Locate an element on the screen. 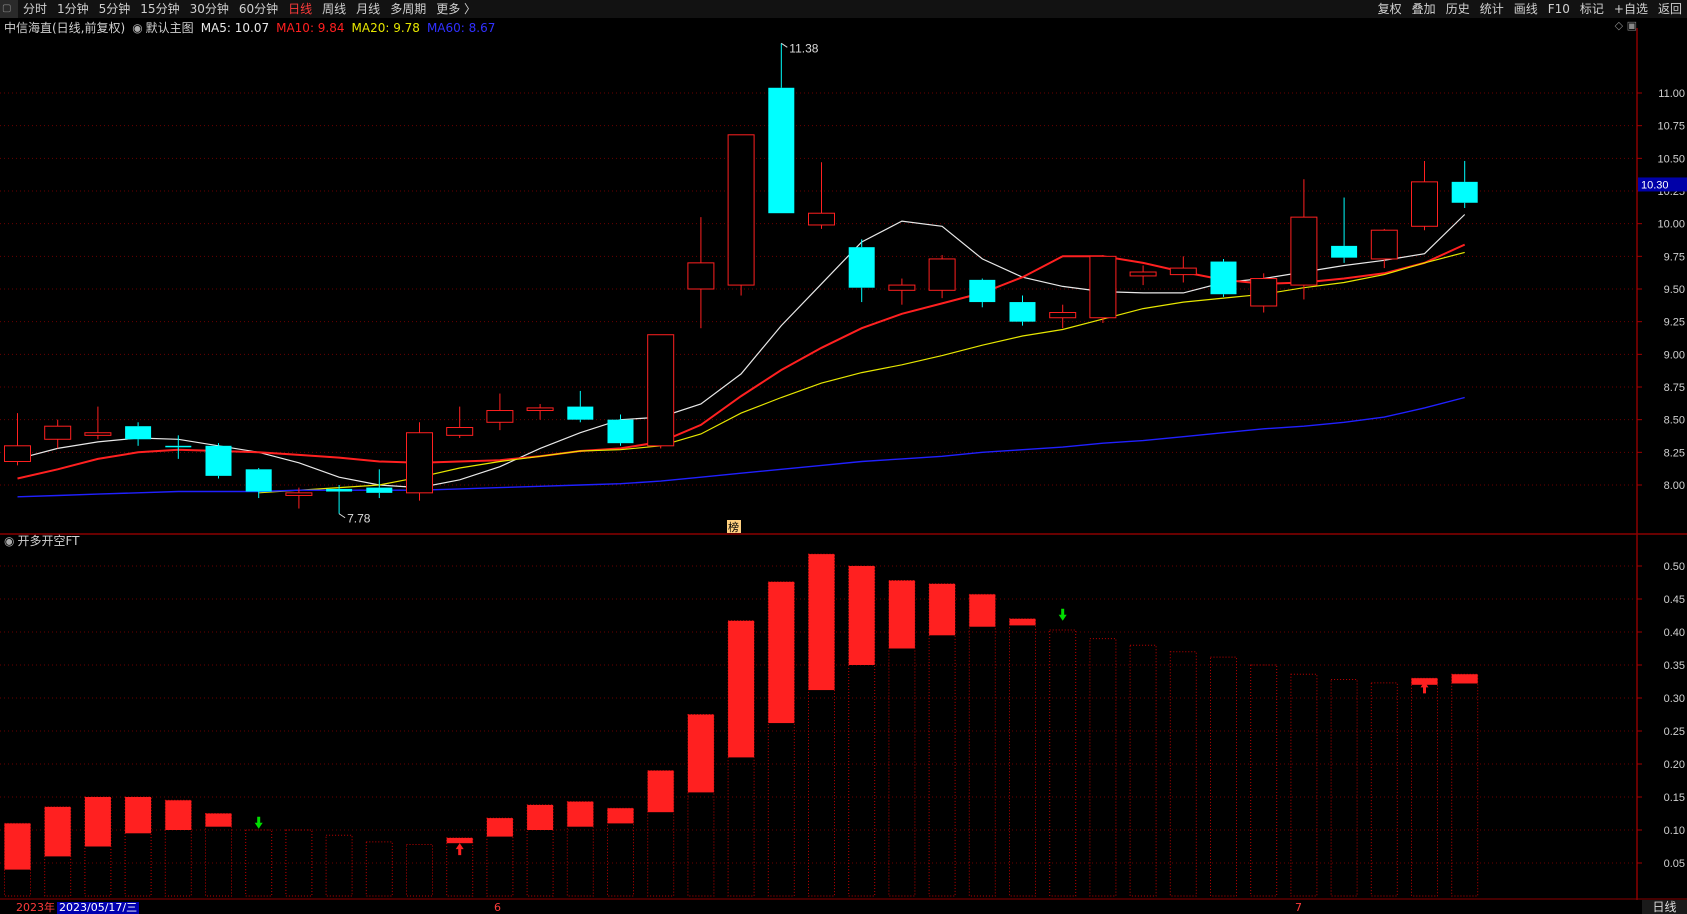  tab-period-8: 月线 is located at coordinates (368, 9).